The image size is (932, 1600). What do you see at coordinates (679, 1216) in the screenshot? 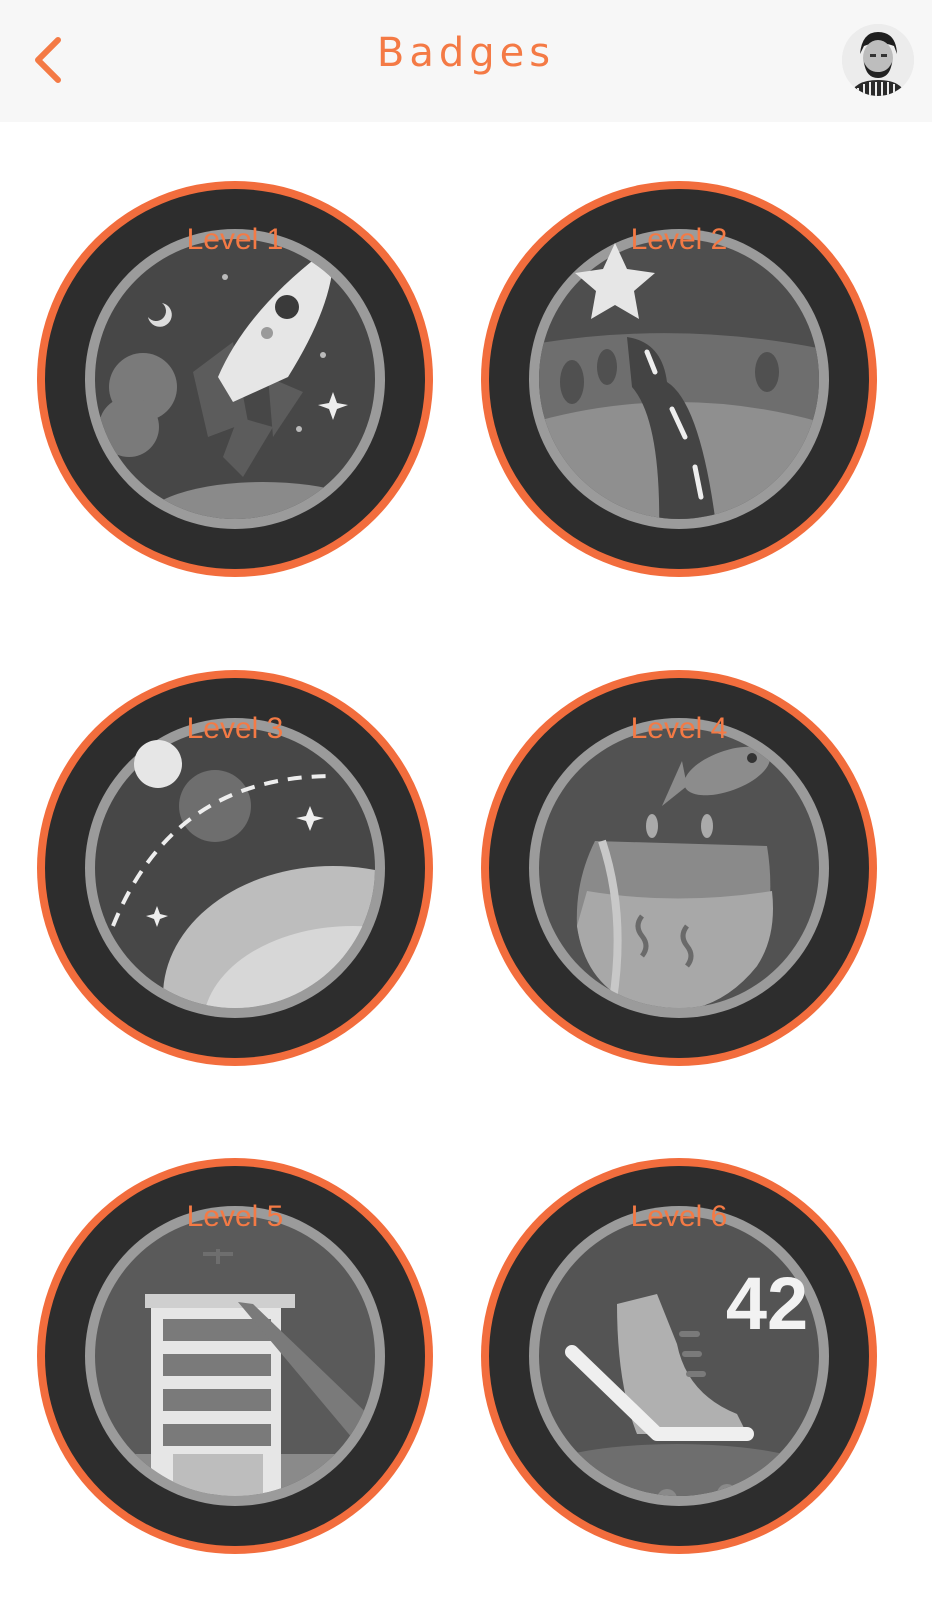
I see `badge-label: Level 6` at bounding box center [679, 1216].